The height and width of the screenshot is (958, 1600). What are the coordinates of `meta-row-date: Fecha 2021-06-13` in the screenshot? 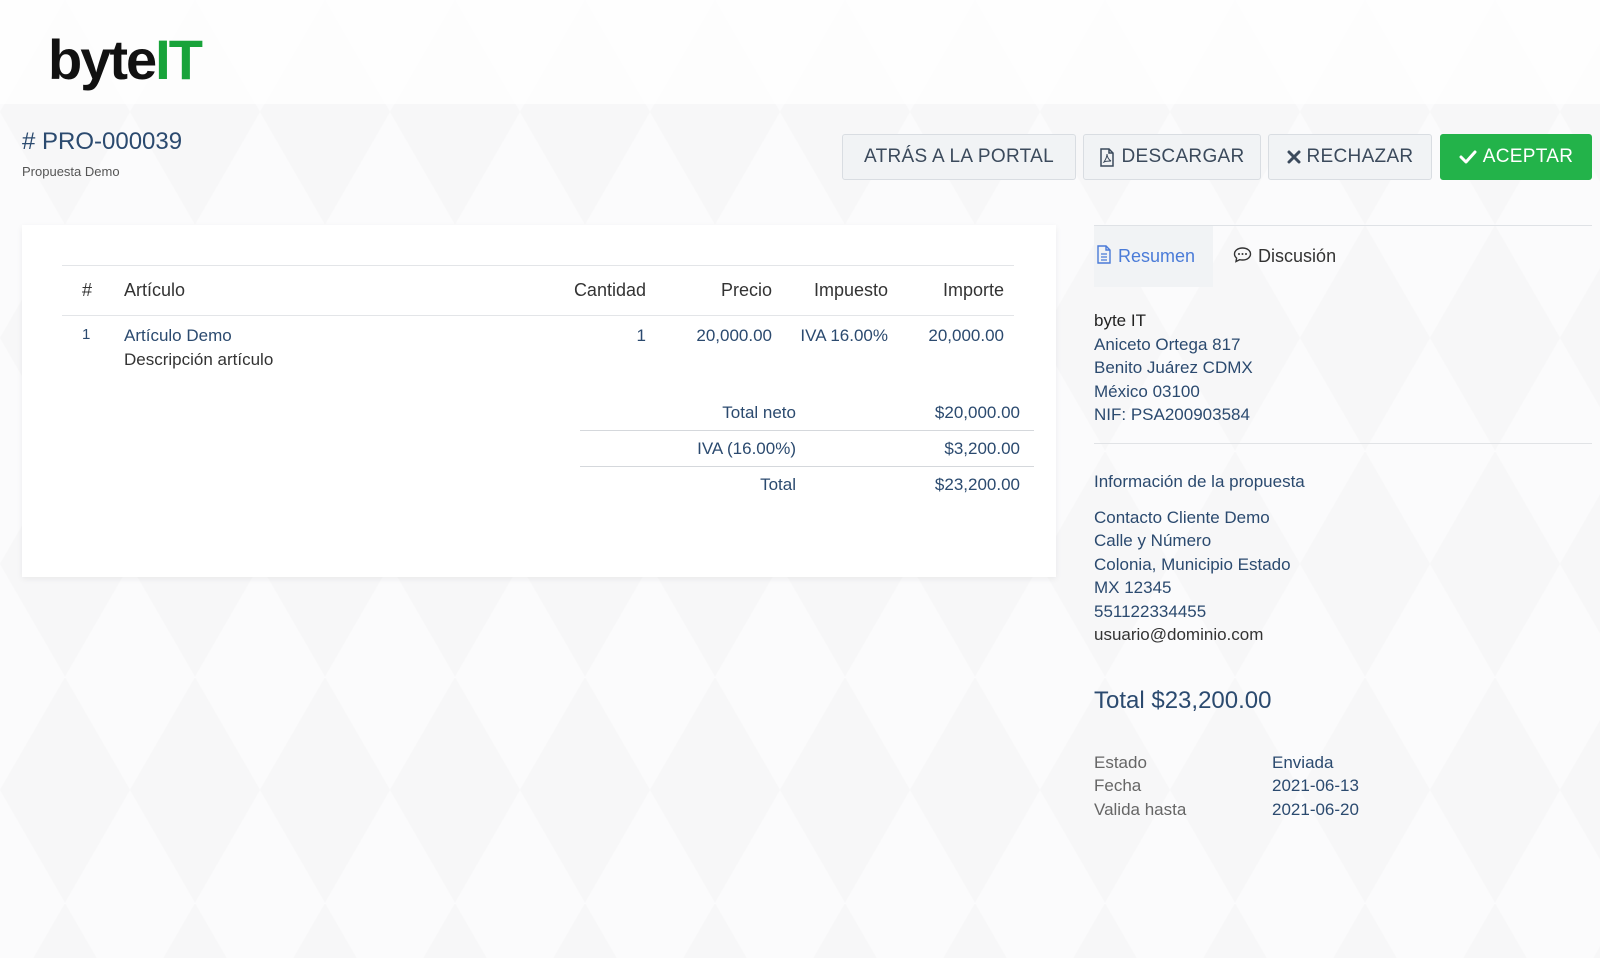 It's located at (1343, 786).